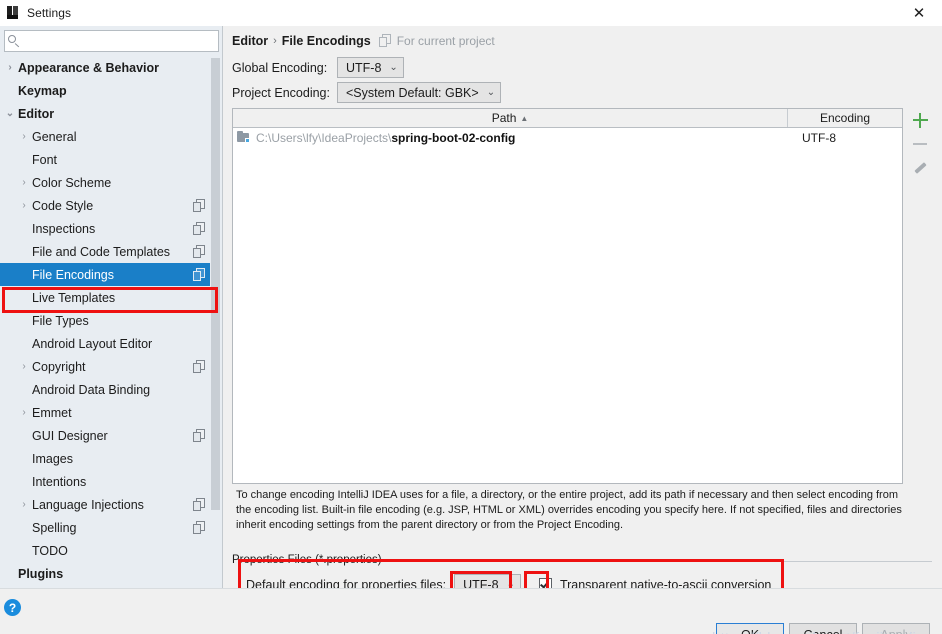  Describe the element at coordinates (107, 90) in the screenshot. I see `sidebar-item-keymap: Keymap` at that location.